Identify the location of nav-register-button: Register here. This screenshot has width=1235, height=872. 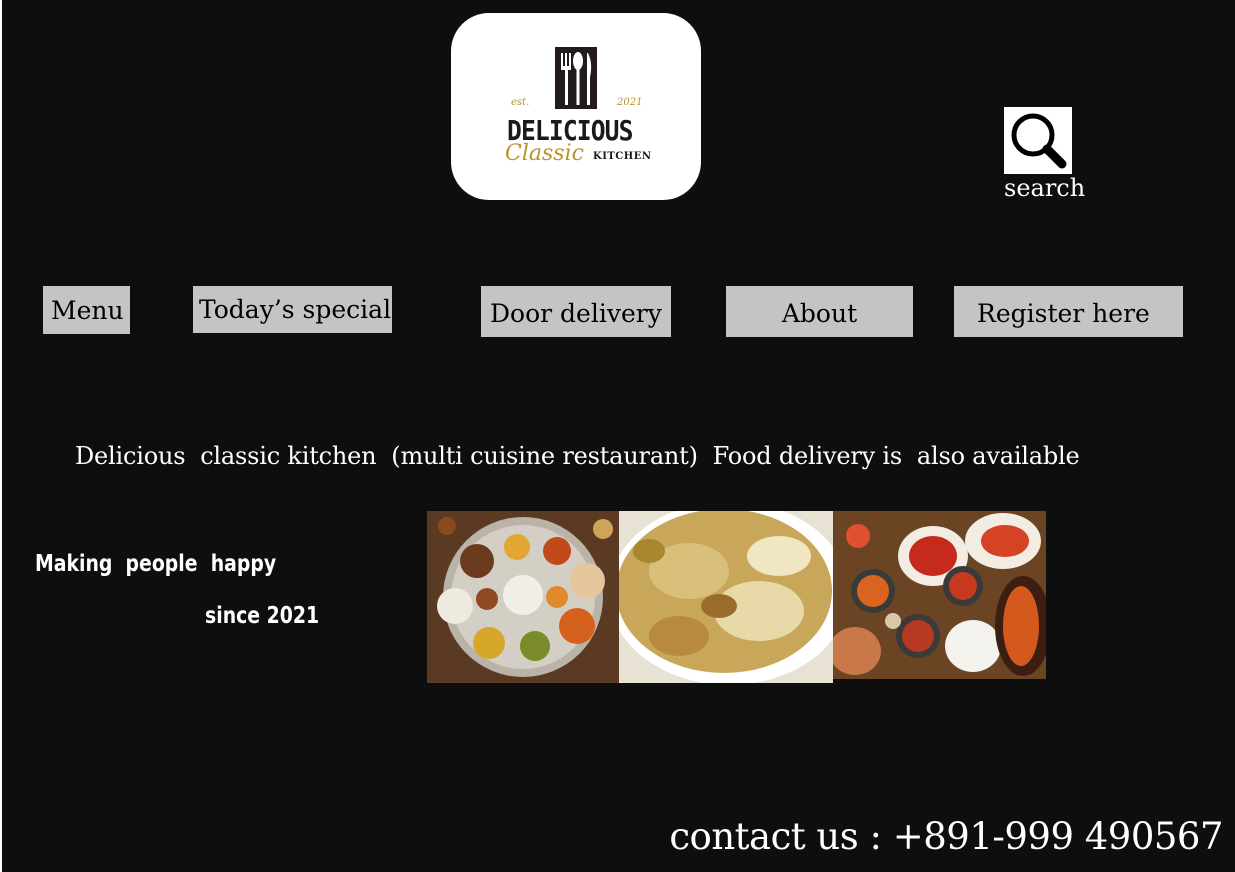
(1068, 311).